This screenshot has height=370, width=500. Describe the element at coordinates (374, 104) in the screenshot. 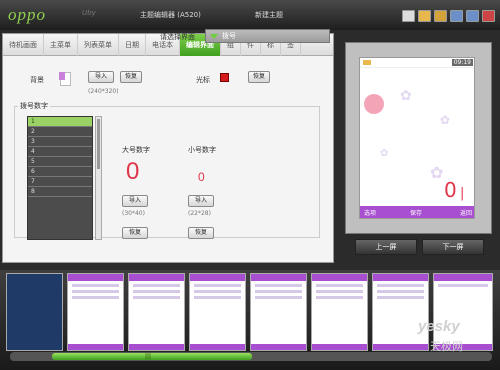

I see `smiley-icon` at that location.